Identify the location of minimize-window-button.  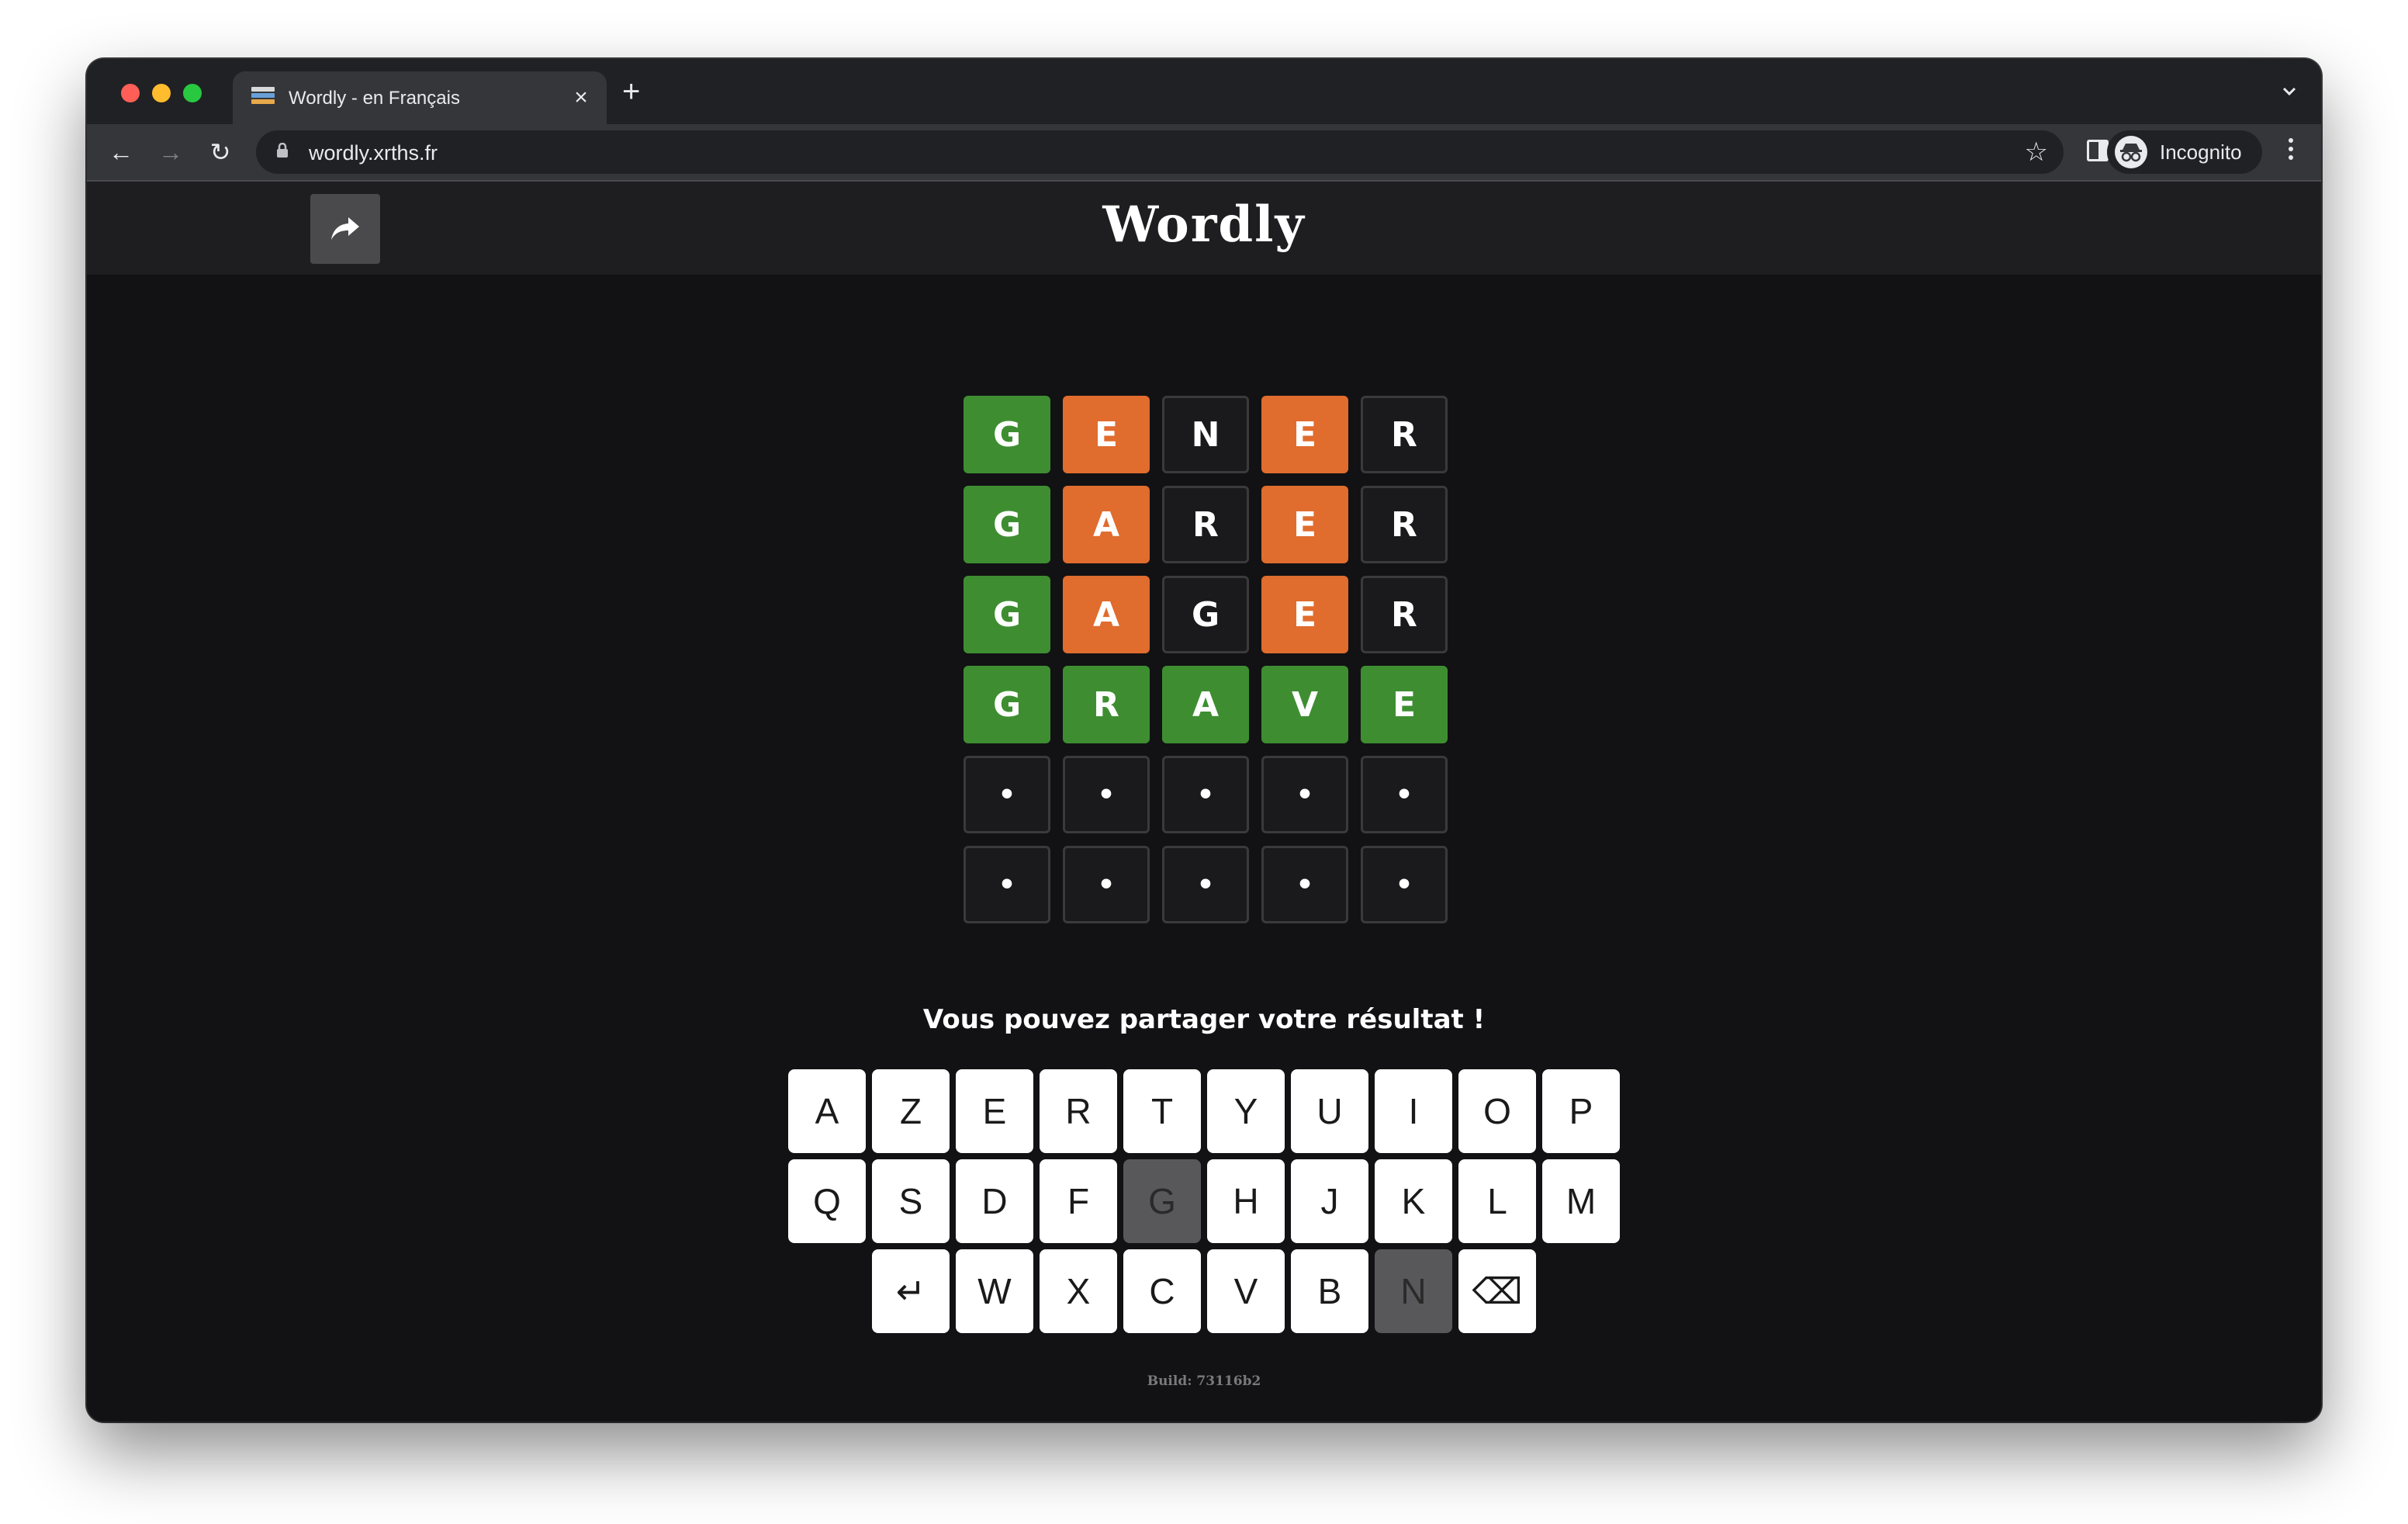
(161, 93).